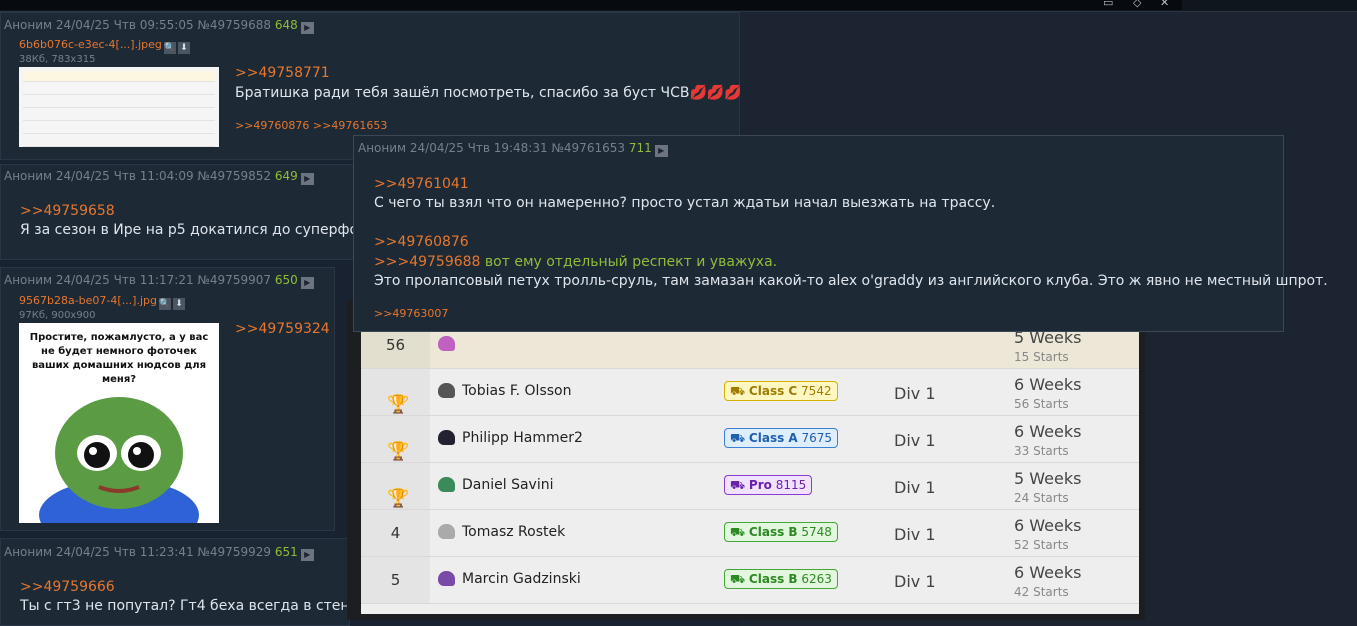 The image size is (1357, 626). I want to click on reply-ref: >>49763007, so click(411, 313).